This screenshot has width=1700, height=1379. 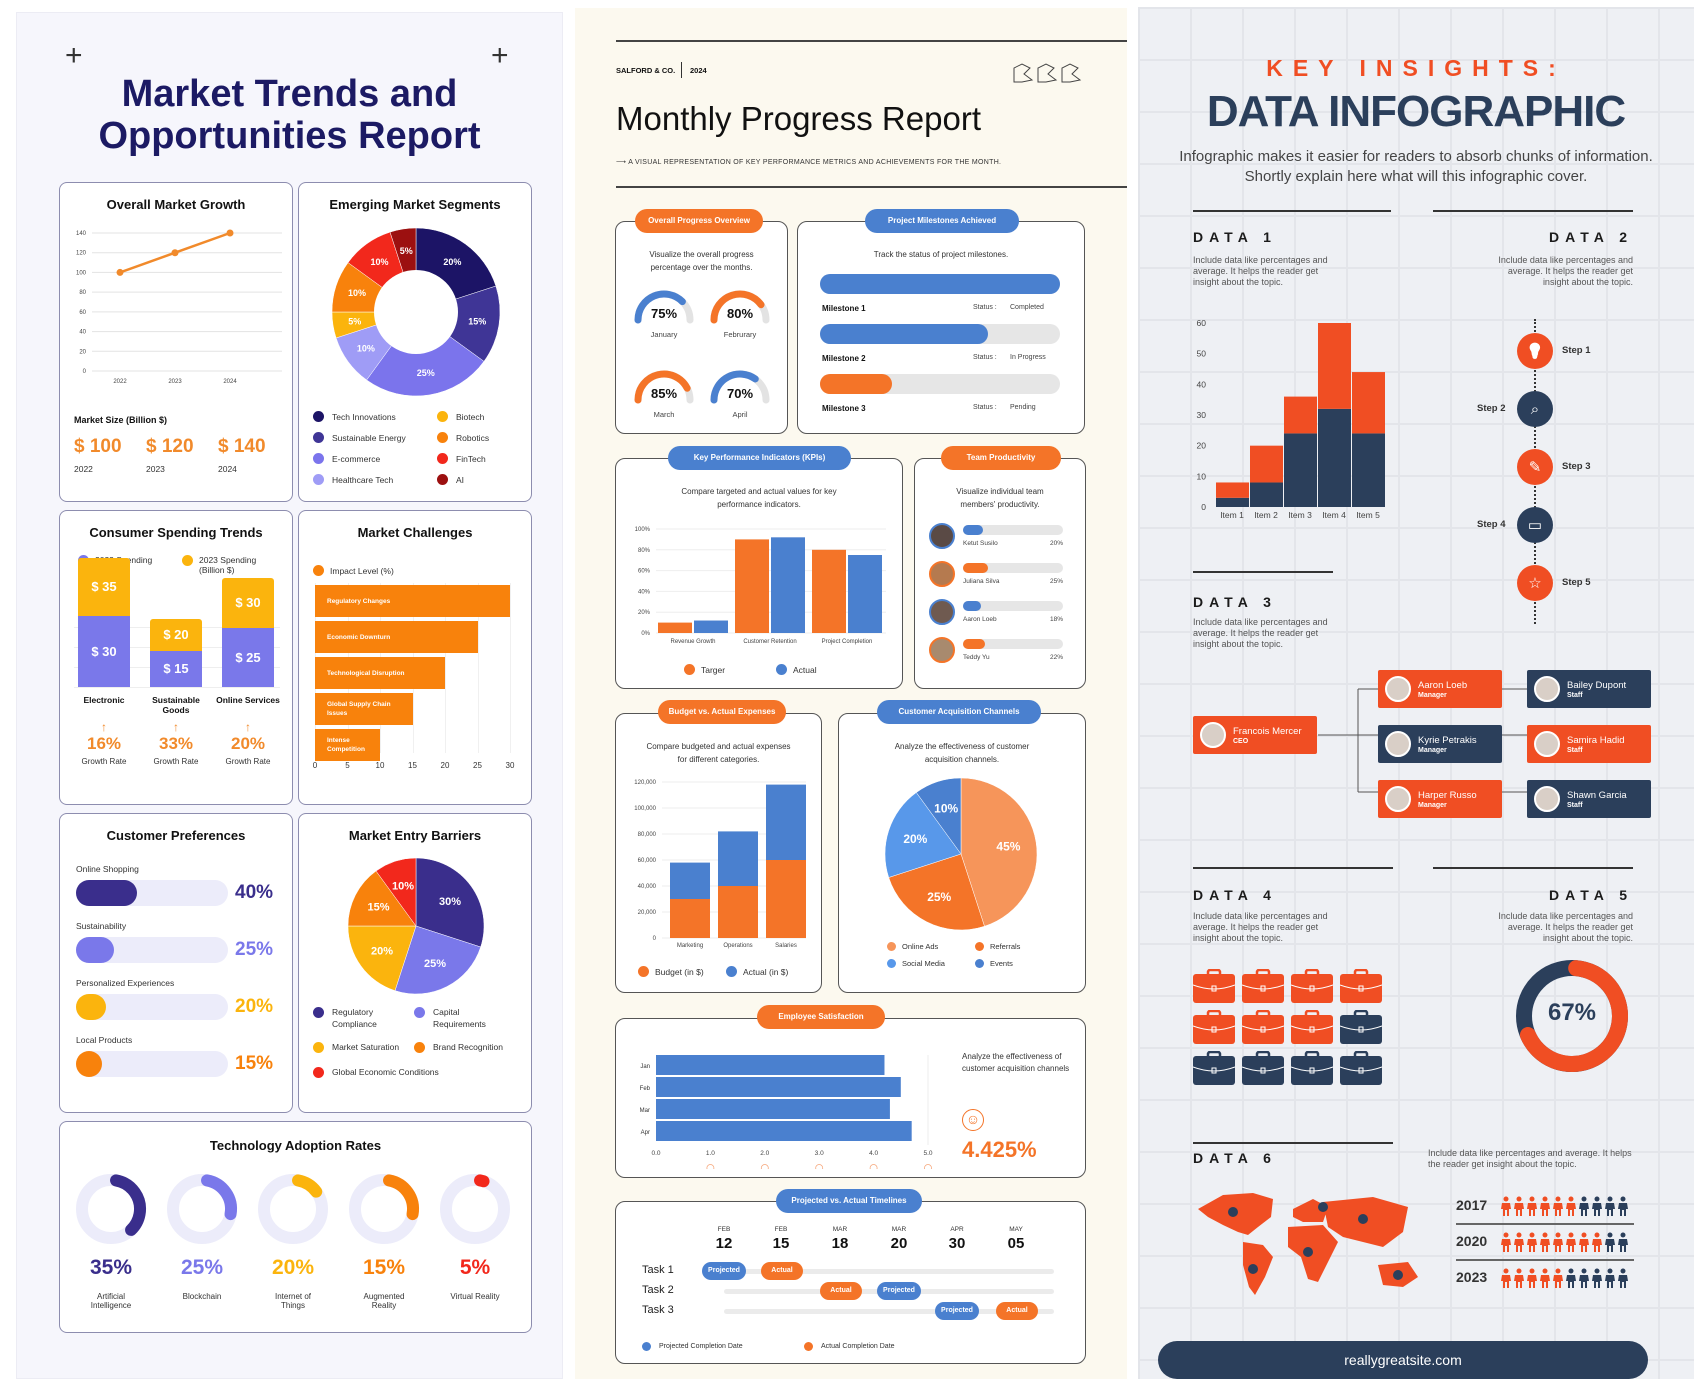 I want to click on adoption-value: 15%, so click(x=384, y=1267).